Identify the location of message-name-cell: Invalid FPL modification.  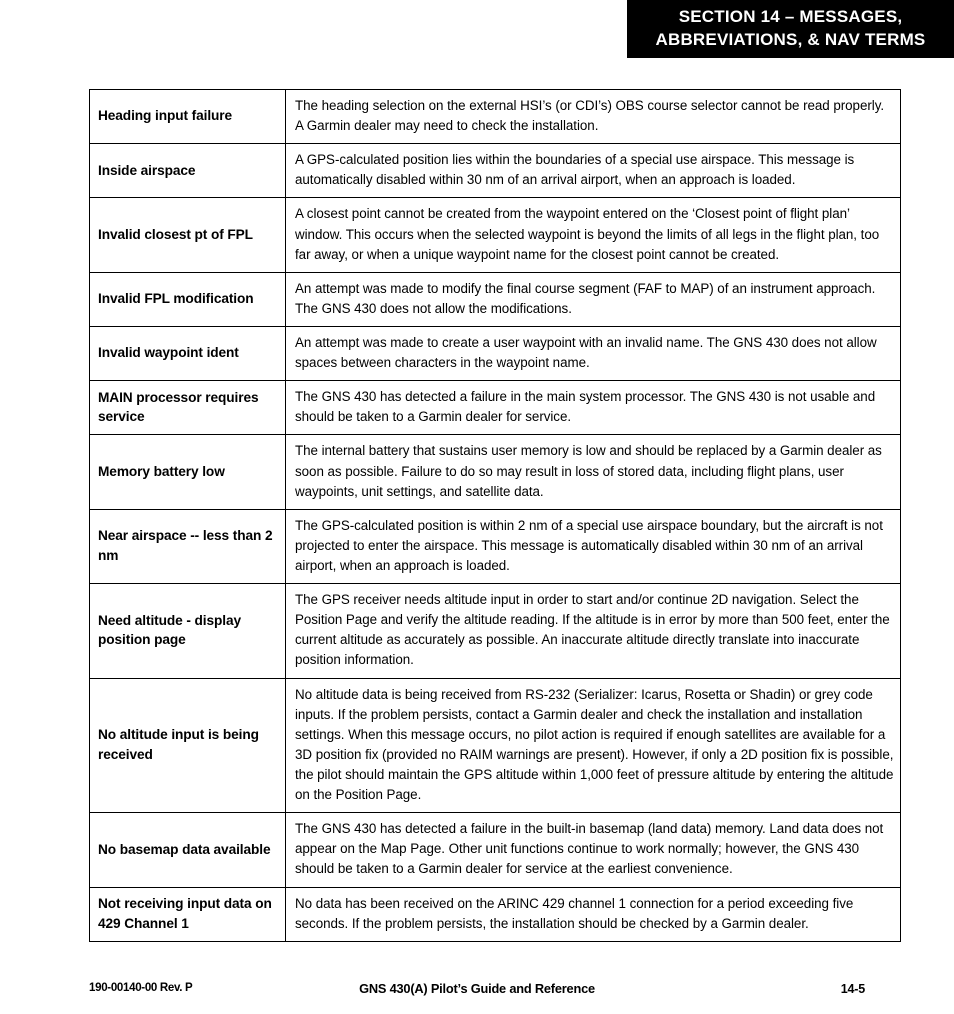
(187, 299).